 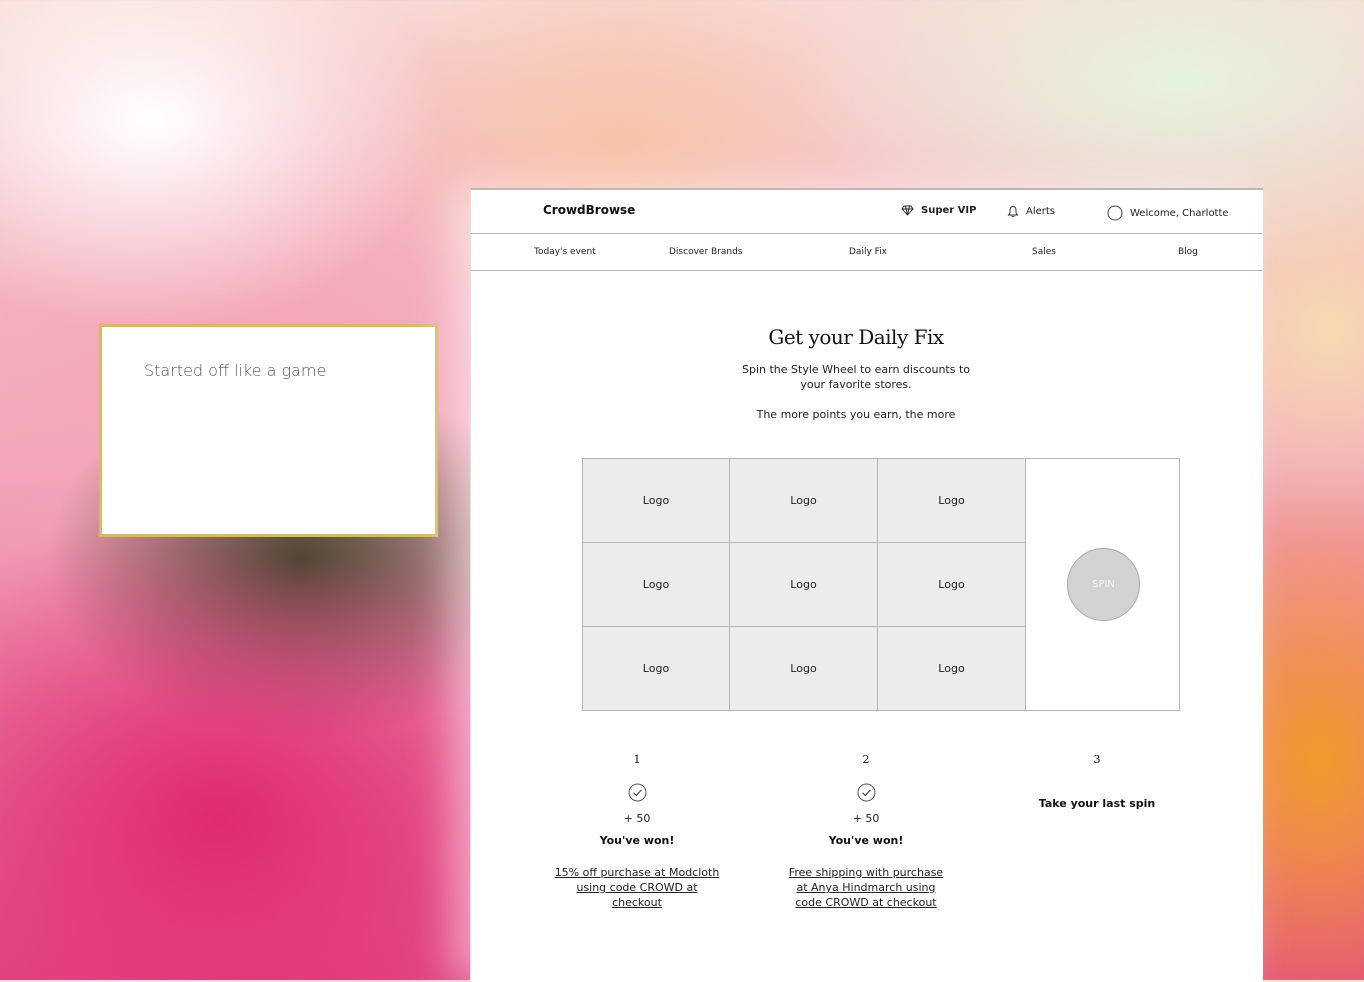 I want to click on nav-daily-fix: Daily Fix, so click(x=868, y=252).